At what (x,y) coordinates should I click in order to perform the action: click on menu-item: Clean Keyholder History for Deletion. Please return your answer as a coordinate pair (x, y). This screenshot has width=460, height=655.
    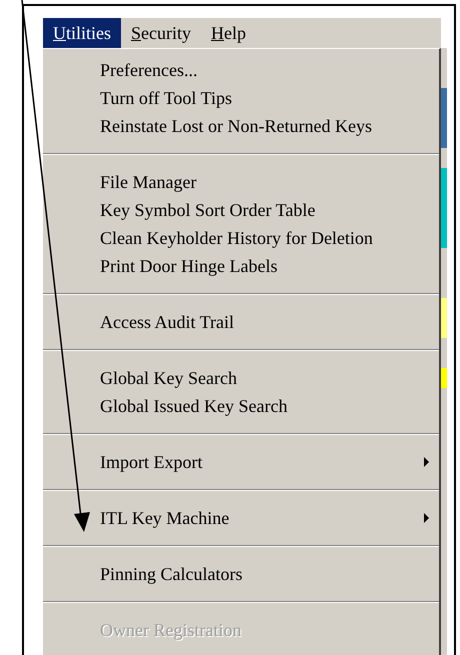
    Looking at the image, I should click on (241, 238).